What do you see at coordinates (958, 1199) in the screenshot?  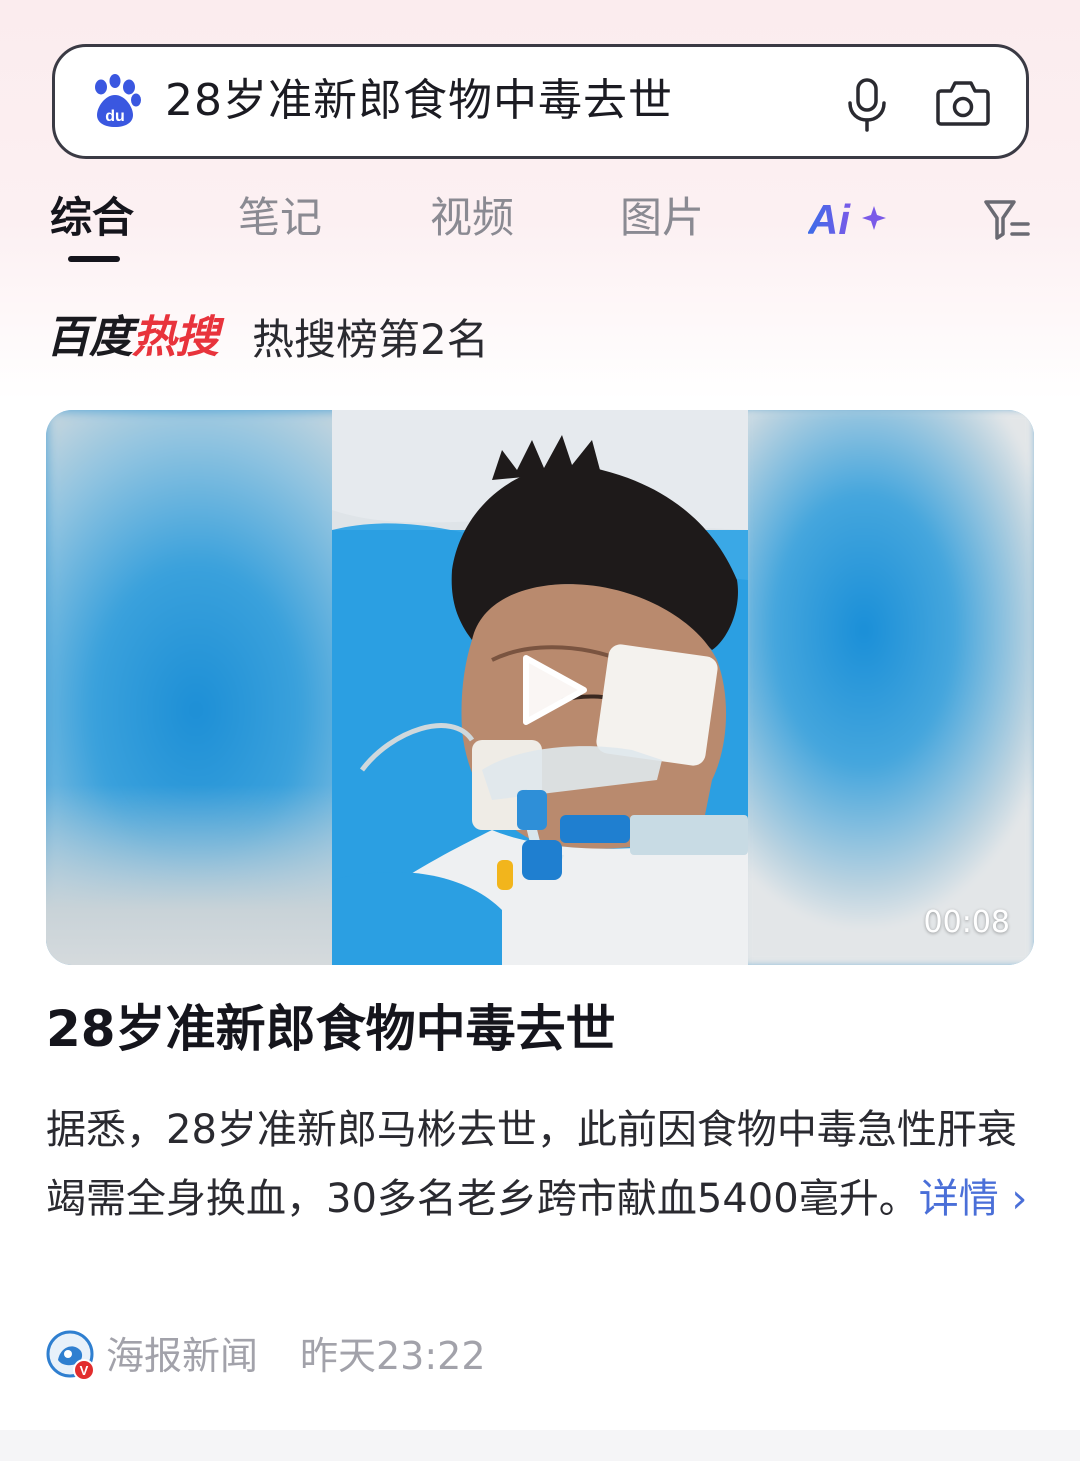 I see `detail-link-label: 详情` at bounding box center [958, 1199].